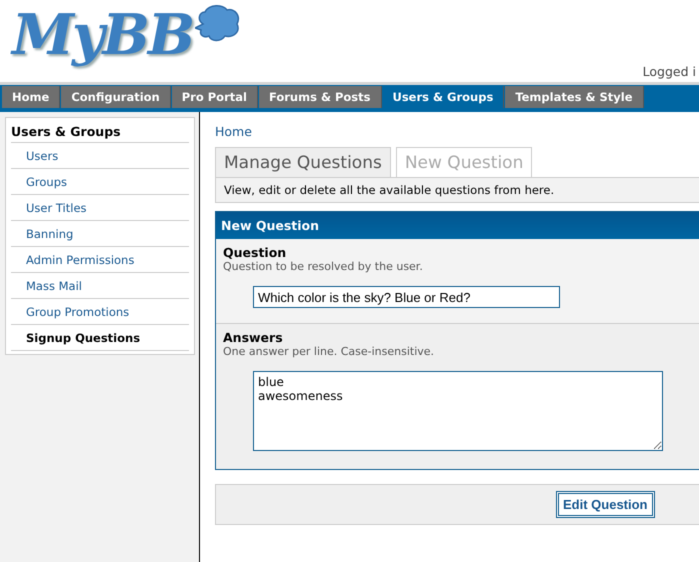 This screenshot has width=699, height=562. I want to click on login-text: Logged i, so click(669, 71).